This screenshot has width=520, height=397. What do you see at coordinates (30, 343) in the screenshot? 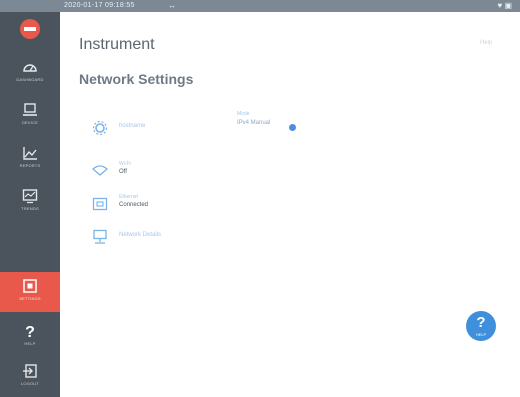
I see `sidebar-item-label: HELP` at bounding box center [30, 343].